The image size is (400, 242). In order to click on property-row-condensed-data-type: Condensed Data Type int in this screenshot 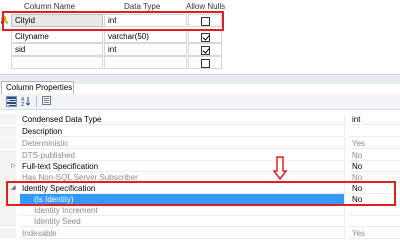, I will do `click(200, 119)`.